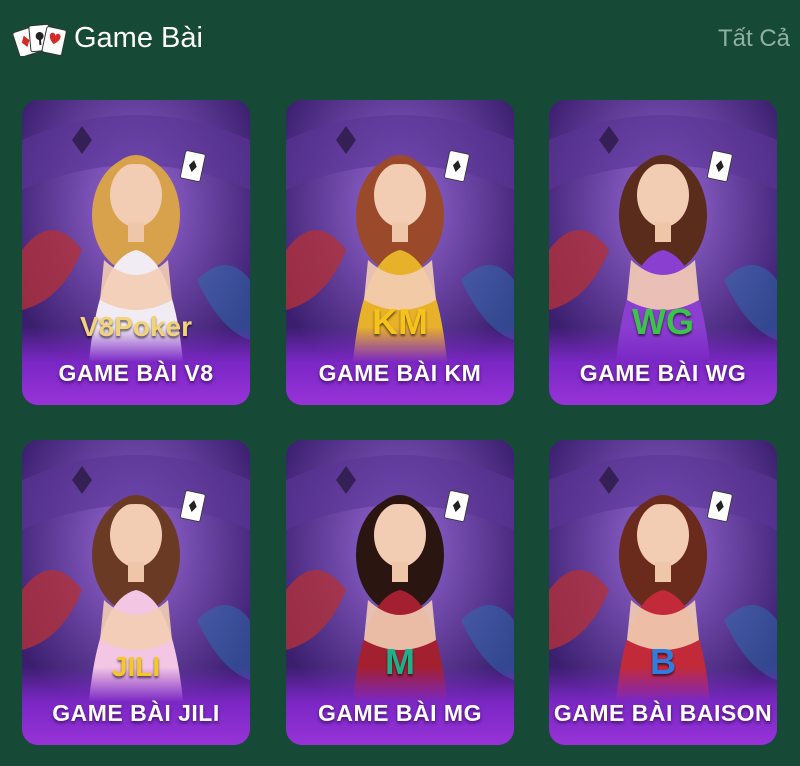 This screenshot has width=800, height=766. What do you see at coordinates (138, 38) in the screenshot?
I see `page-title: Game Bài` at bounding box center [138, 38].